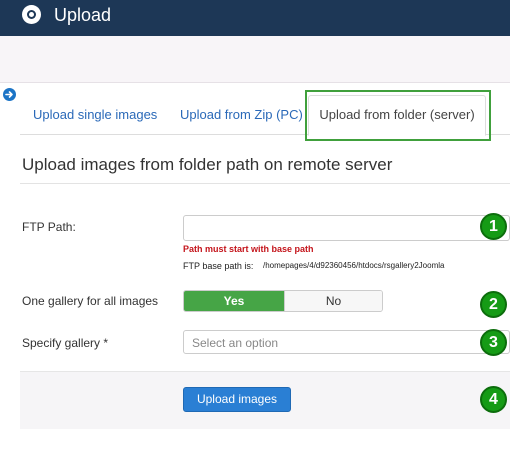 This screenshot has height=449, width=510. I want to click on specify-gallery-select: Select an option, so click(346, 342).